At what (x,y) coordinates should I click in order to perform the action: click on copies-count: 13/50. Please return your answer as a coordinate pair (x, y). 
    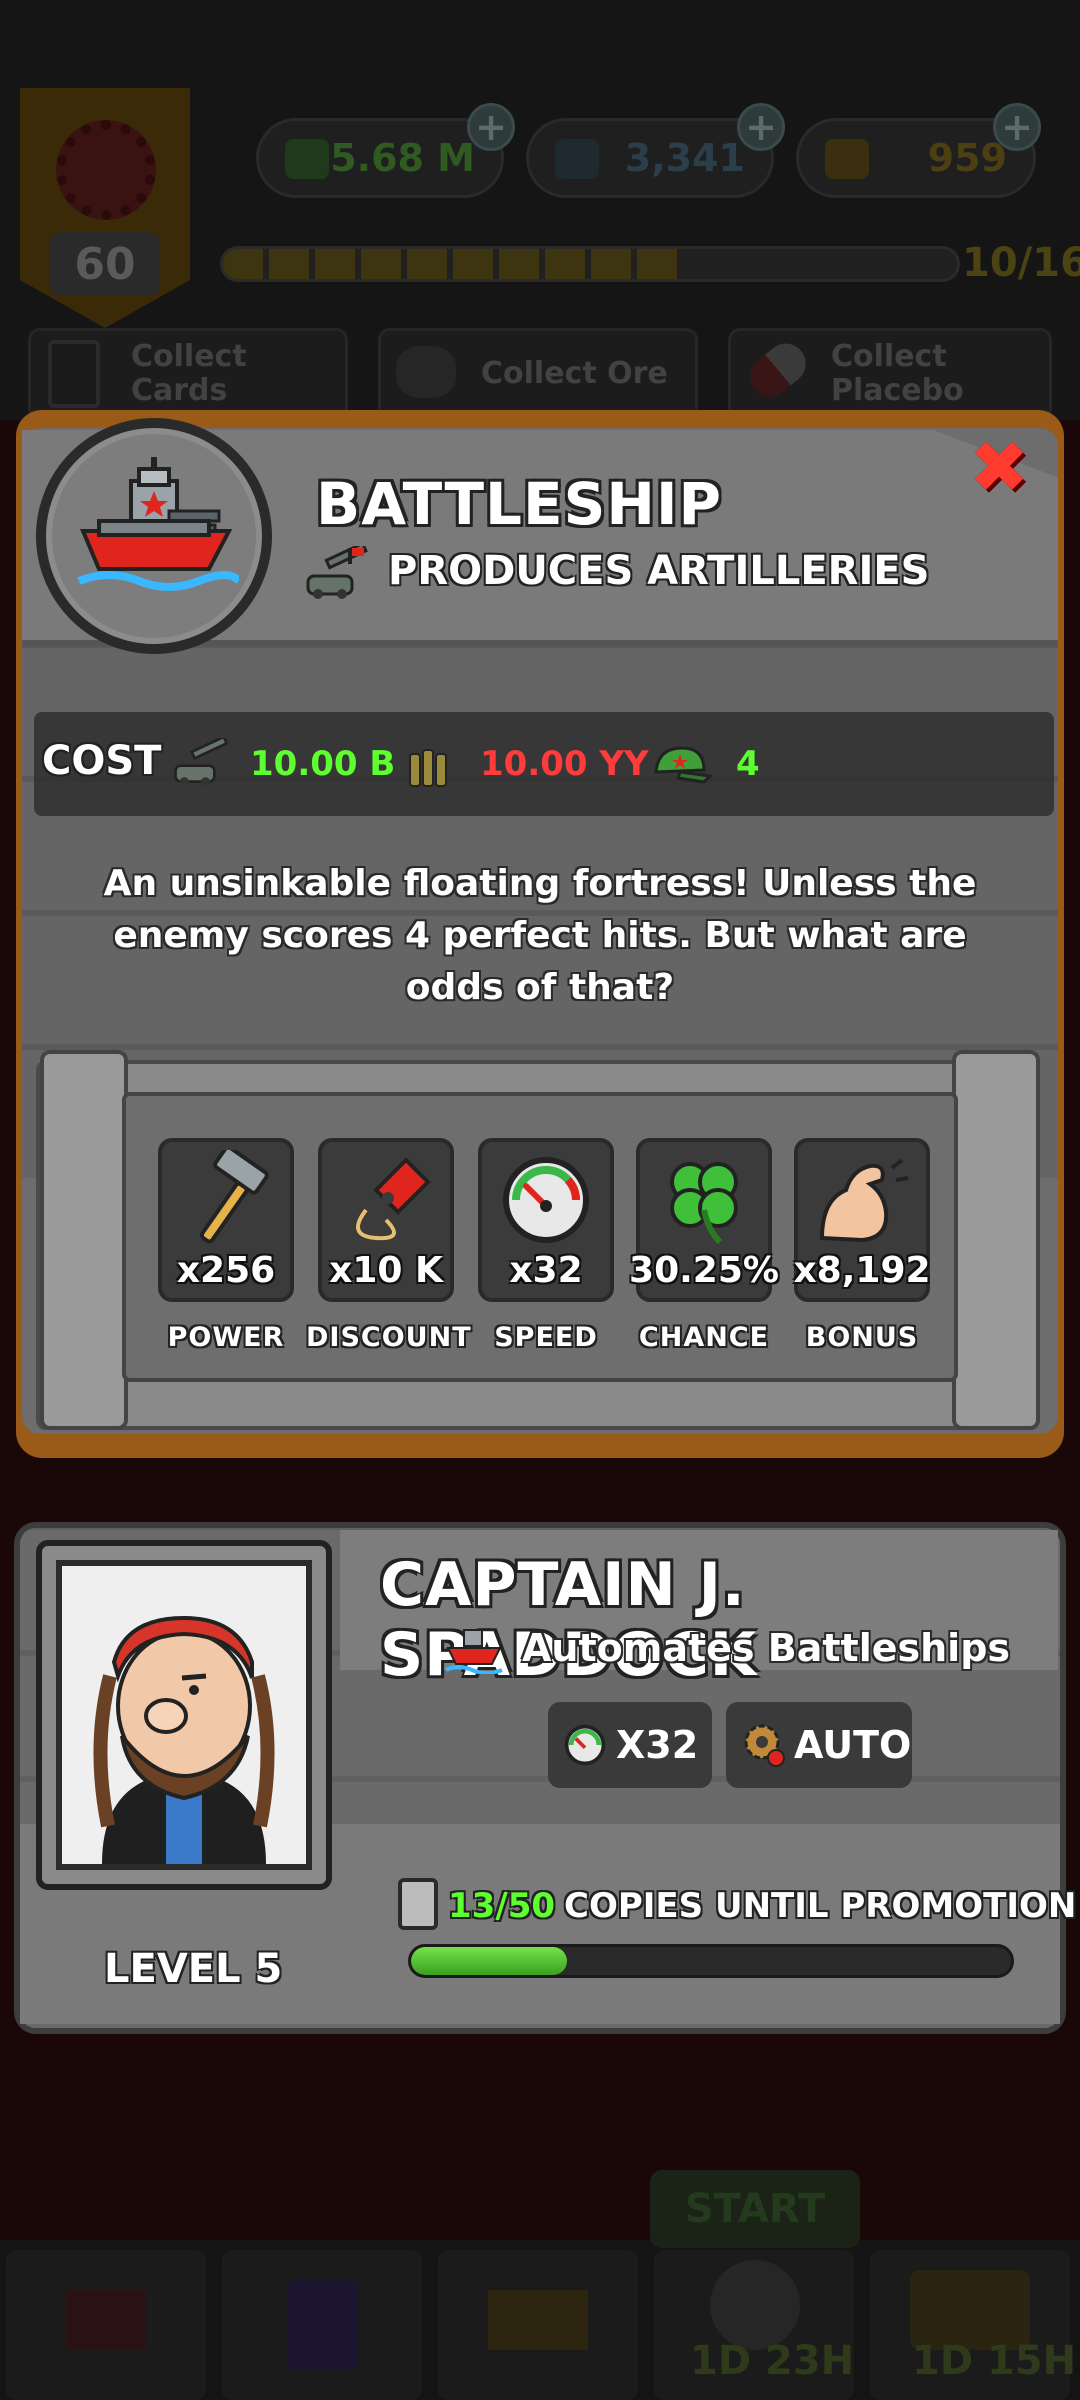
    Looking at the image, I should click on (502, 1906).